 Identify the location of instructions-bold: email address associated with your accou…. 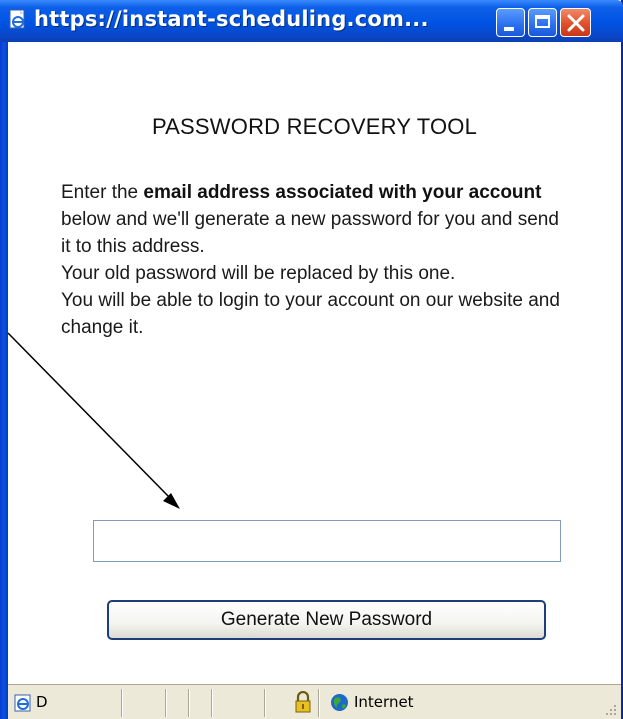
(342, 192).